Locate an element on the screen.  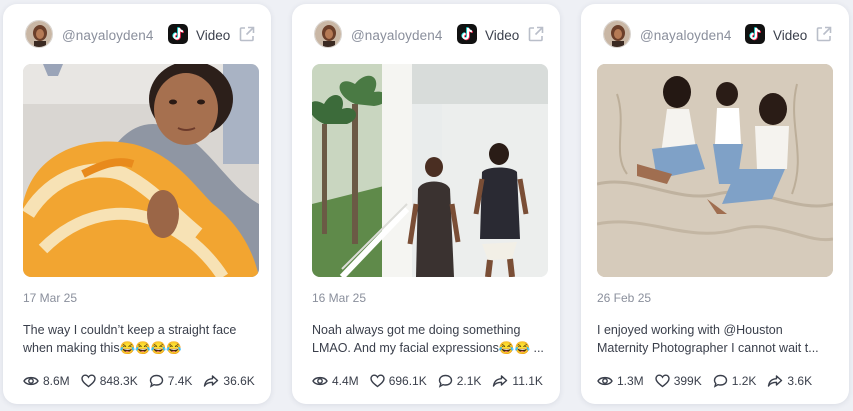
views-stat: 1.3M is located at coordinates (620, 381).